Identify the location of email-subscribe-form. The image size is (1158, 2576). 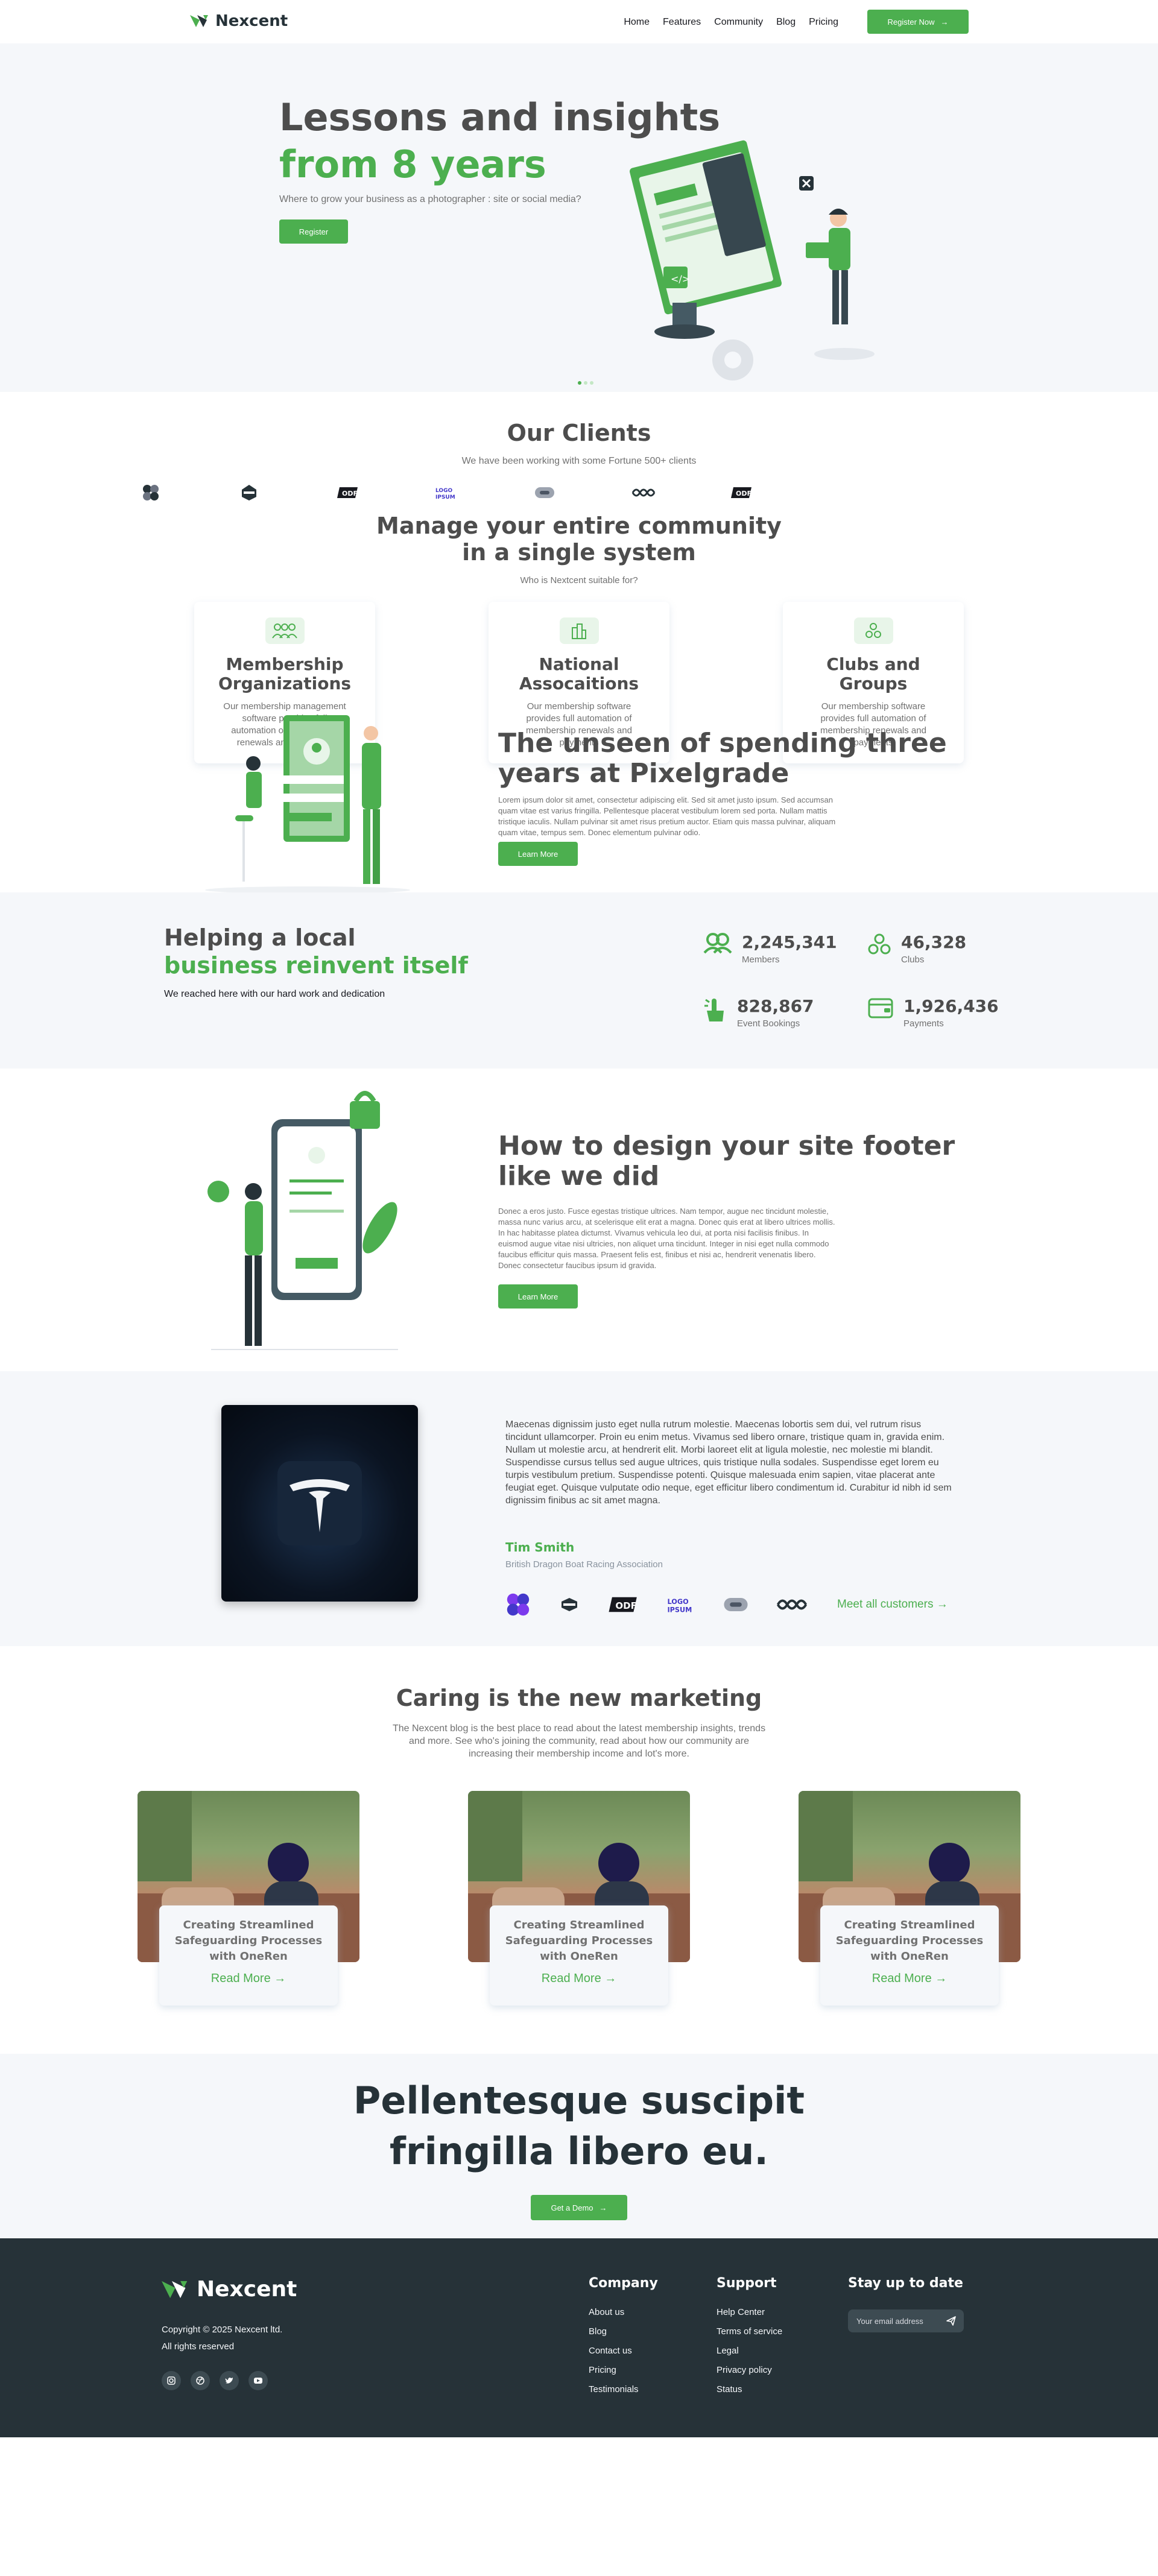
(906, 2320).